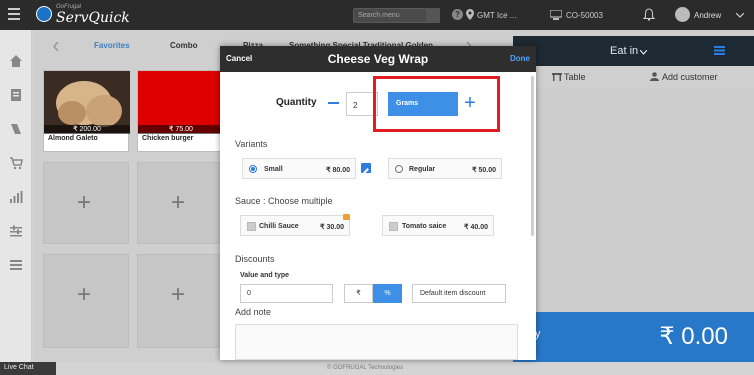  I want to click on cancel-button: Cancel, so click(239, 58).